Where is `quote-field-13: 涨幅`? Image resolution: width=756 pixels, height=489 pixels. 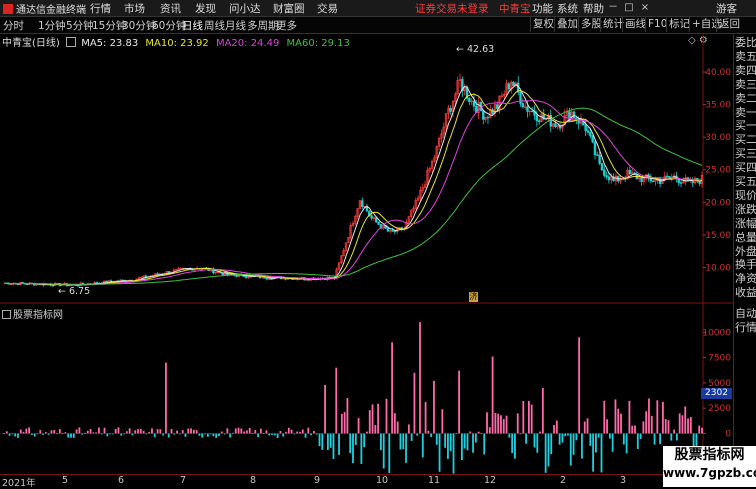 quote-field-13: 涨幅 is located at coordinates (745, 223).